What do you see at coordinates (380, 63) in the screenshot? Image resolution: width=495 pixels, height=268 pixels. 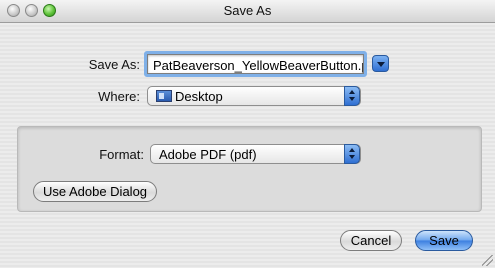 I see `disclosure-triangle-icon` at bounding box center [380, 63].